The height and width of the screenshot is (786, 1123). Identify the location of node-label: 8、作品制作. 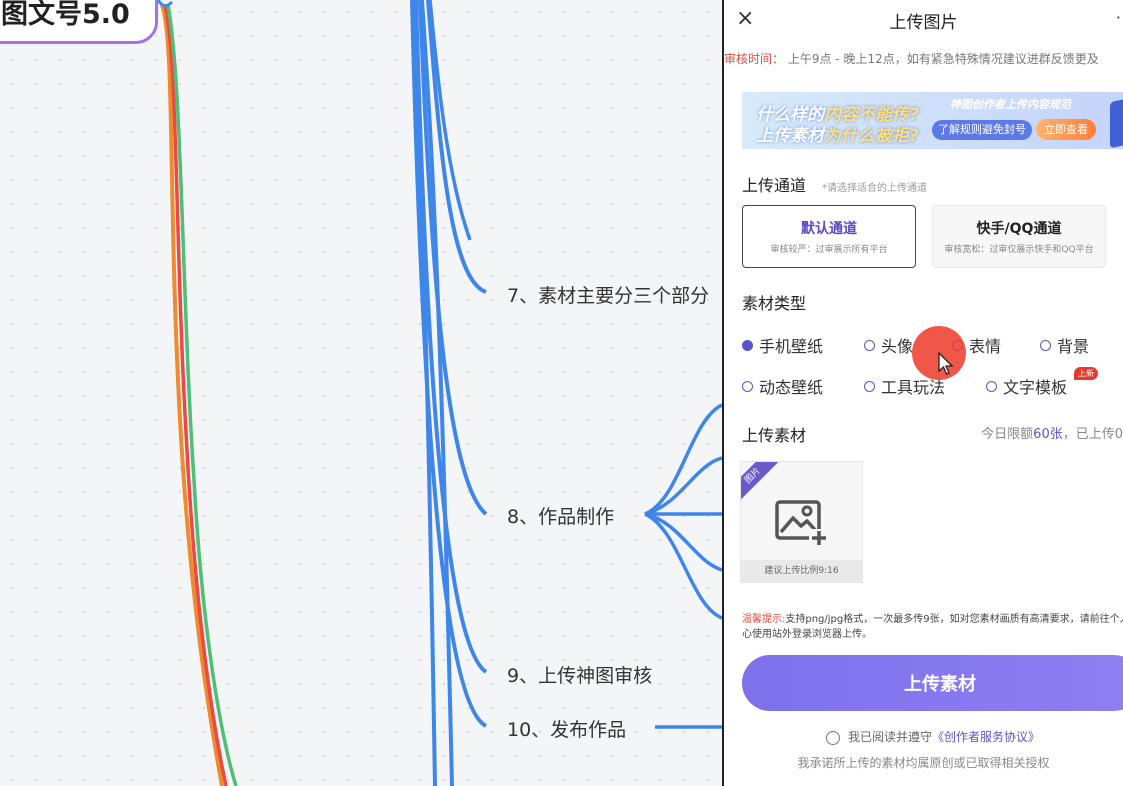
(561, 517).